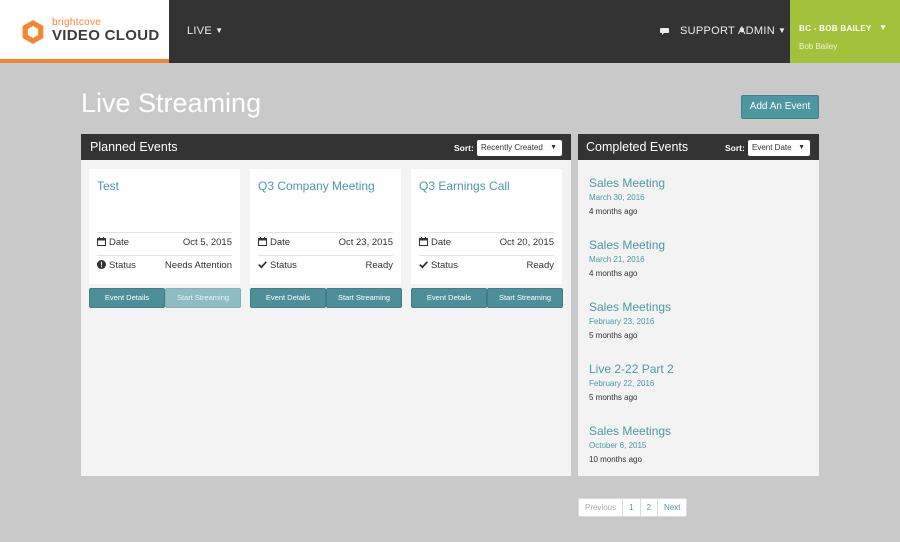 This screenshot has height=542, width=900. What do you see at coordinates (618, 445) in the screenshot?
I see `completed-event-date: October 6, 2015` at bounding box center [618, 445].